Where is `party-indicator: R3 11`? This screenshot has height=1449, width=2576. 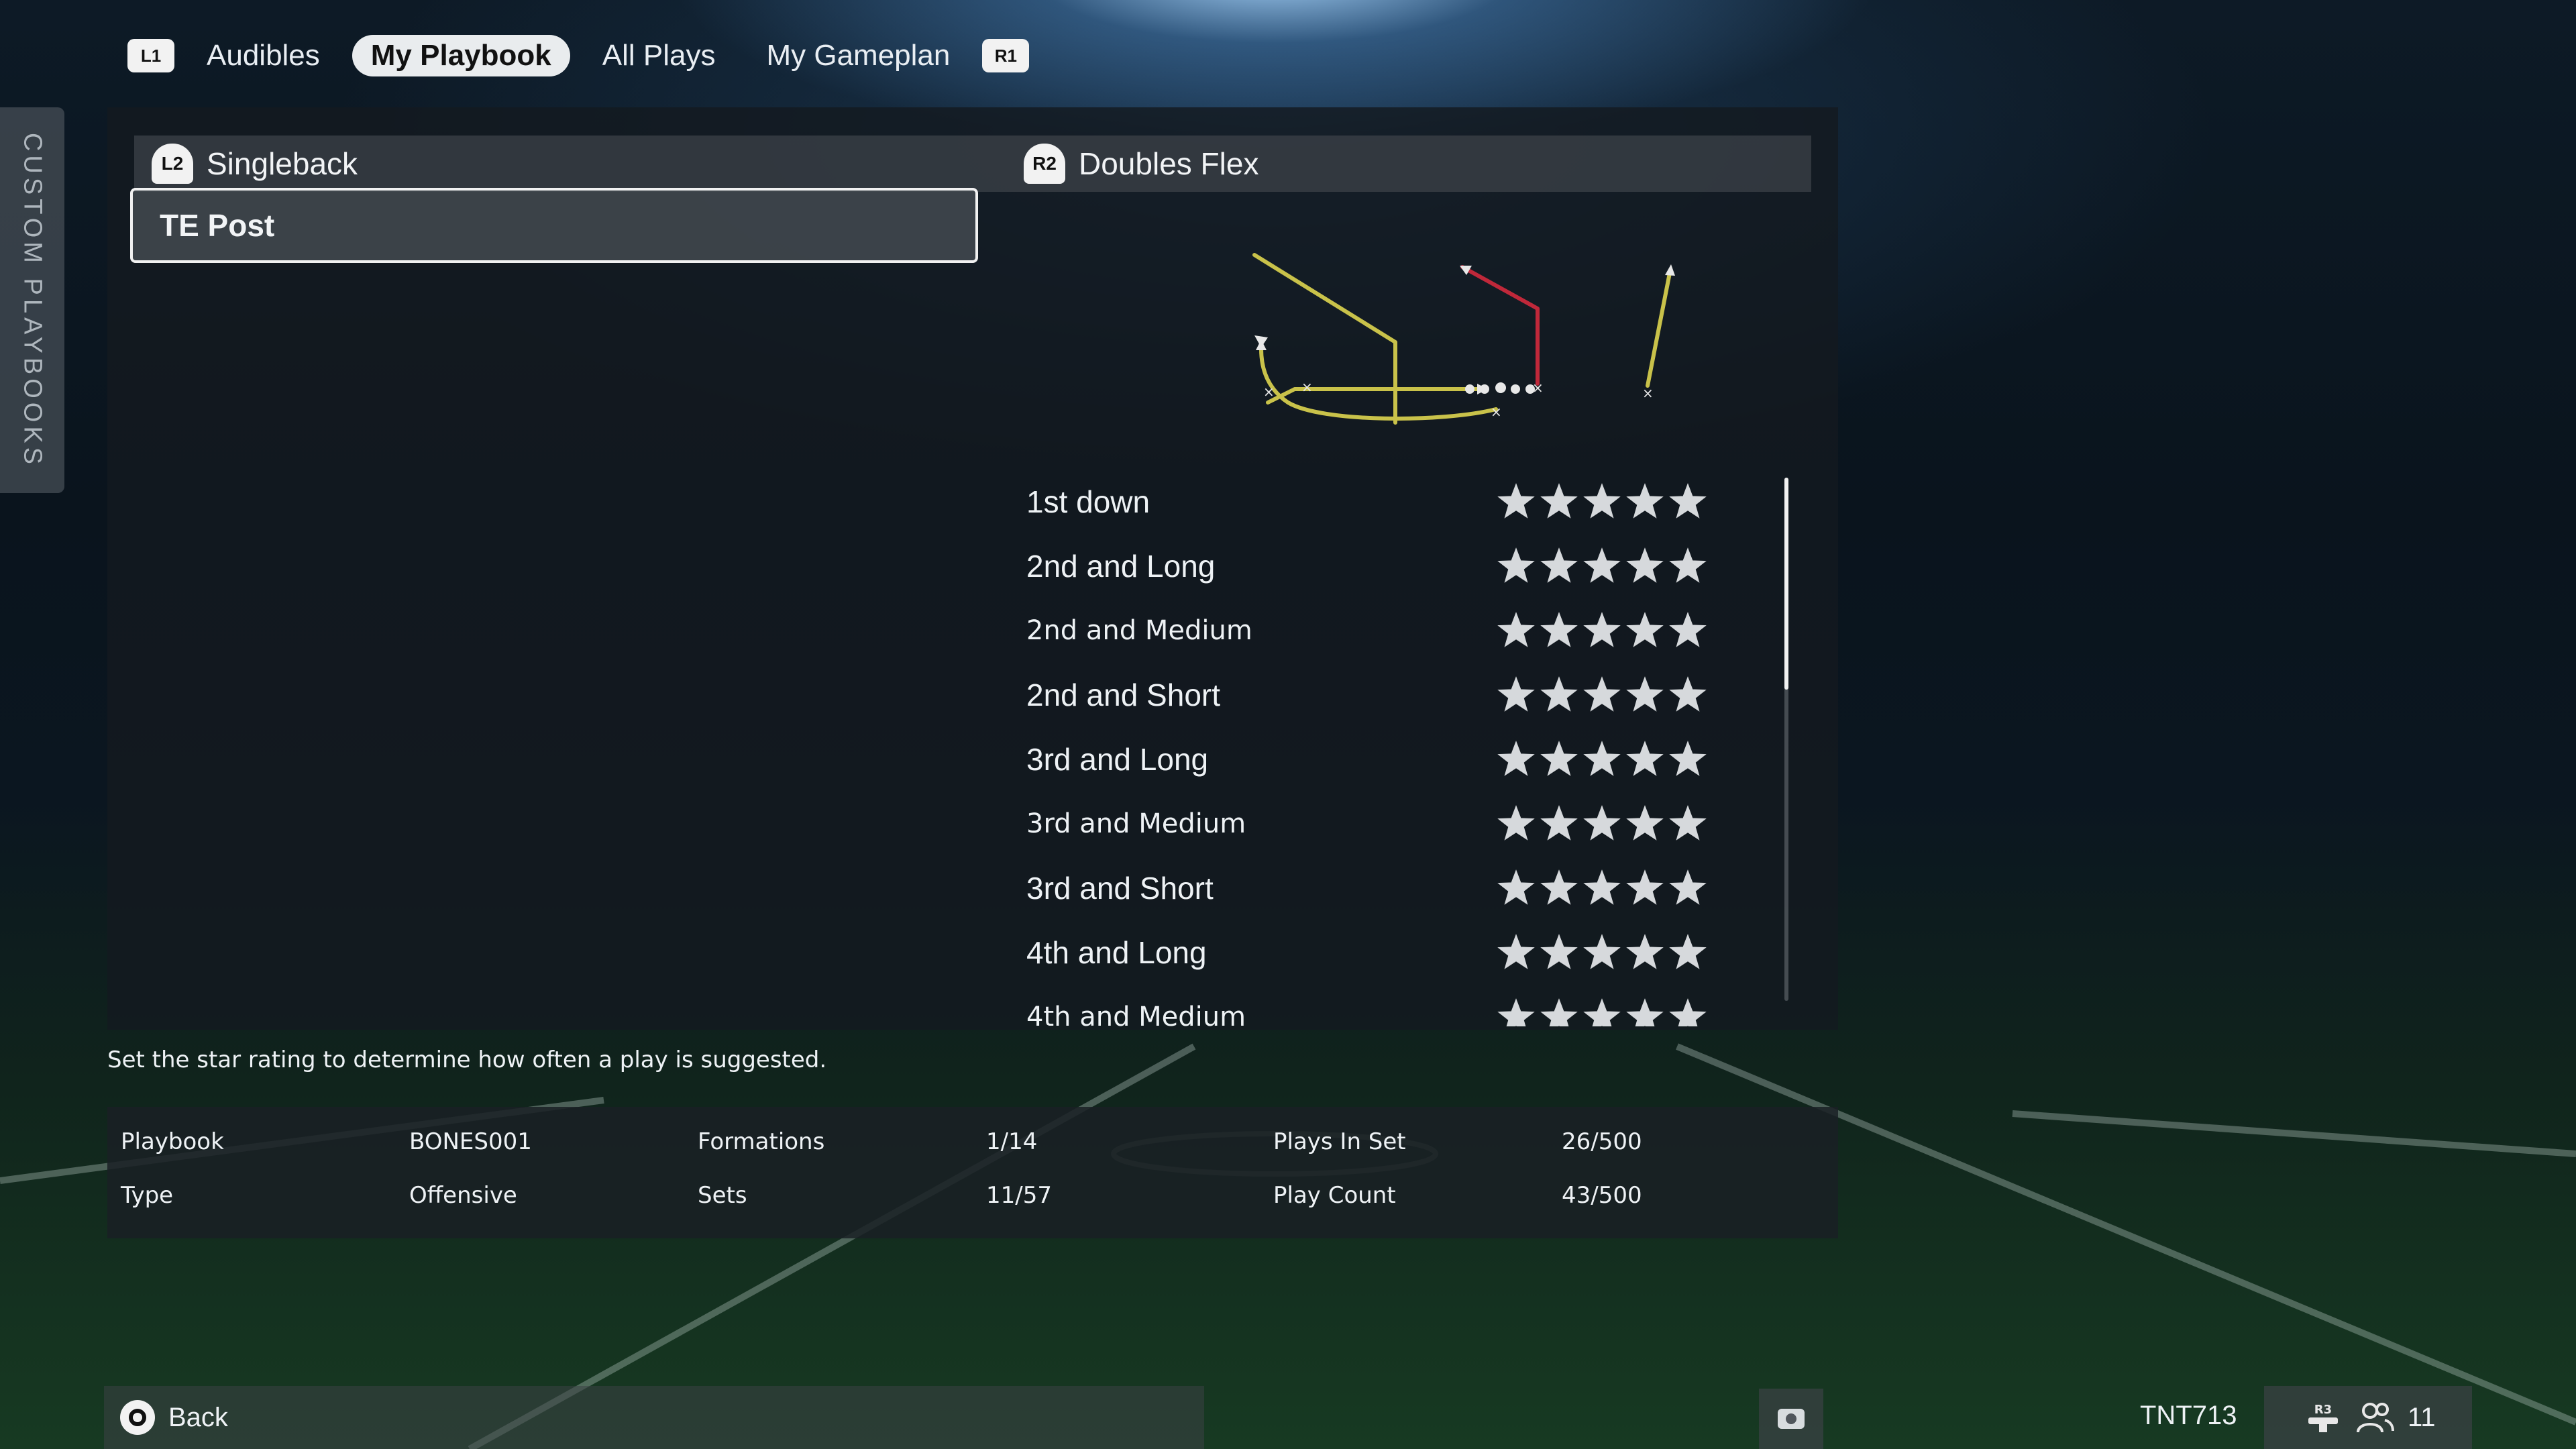
party-indicator: R3 11 is located at coordinates (2368, 1417).